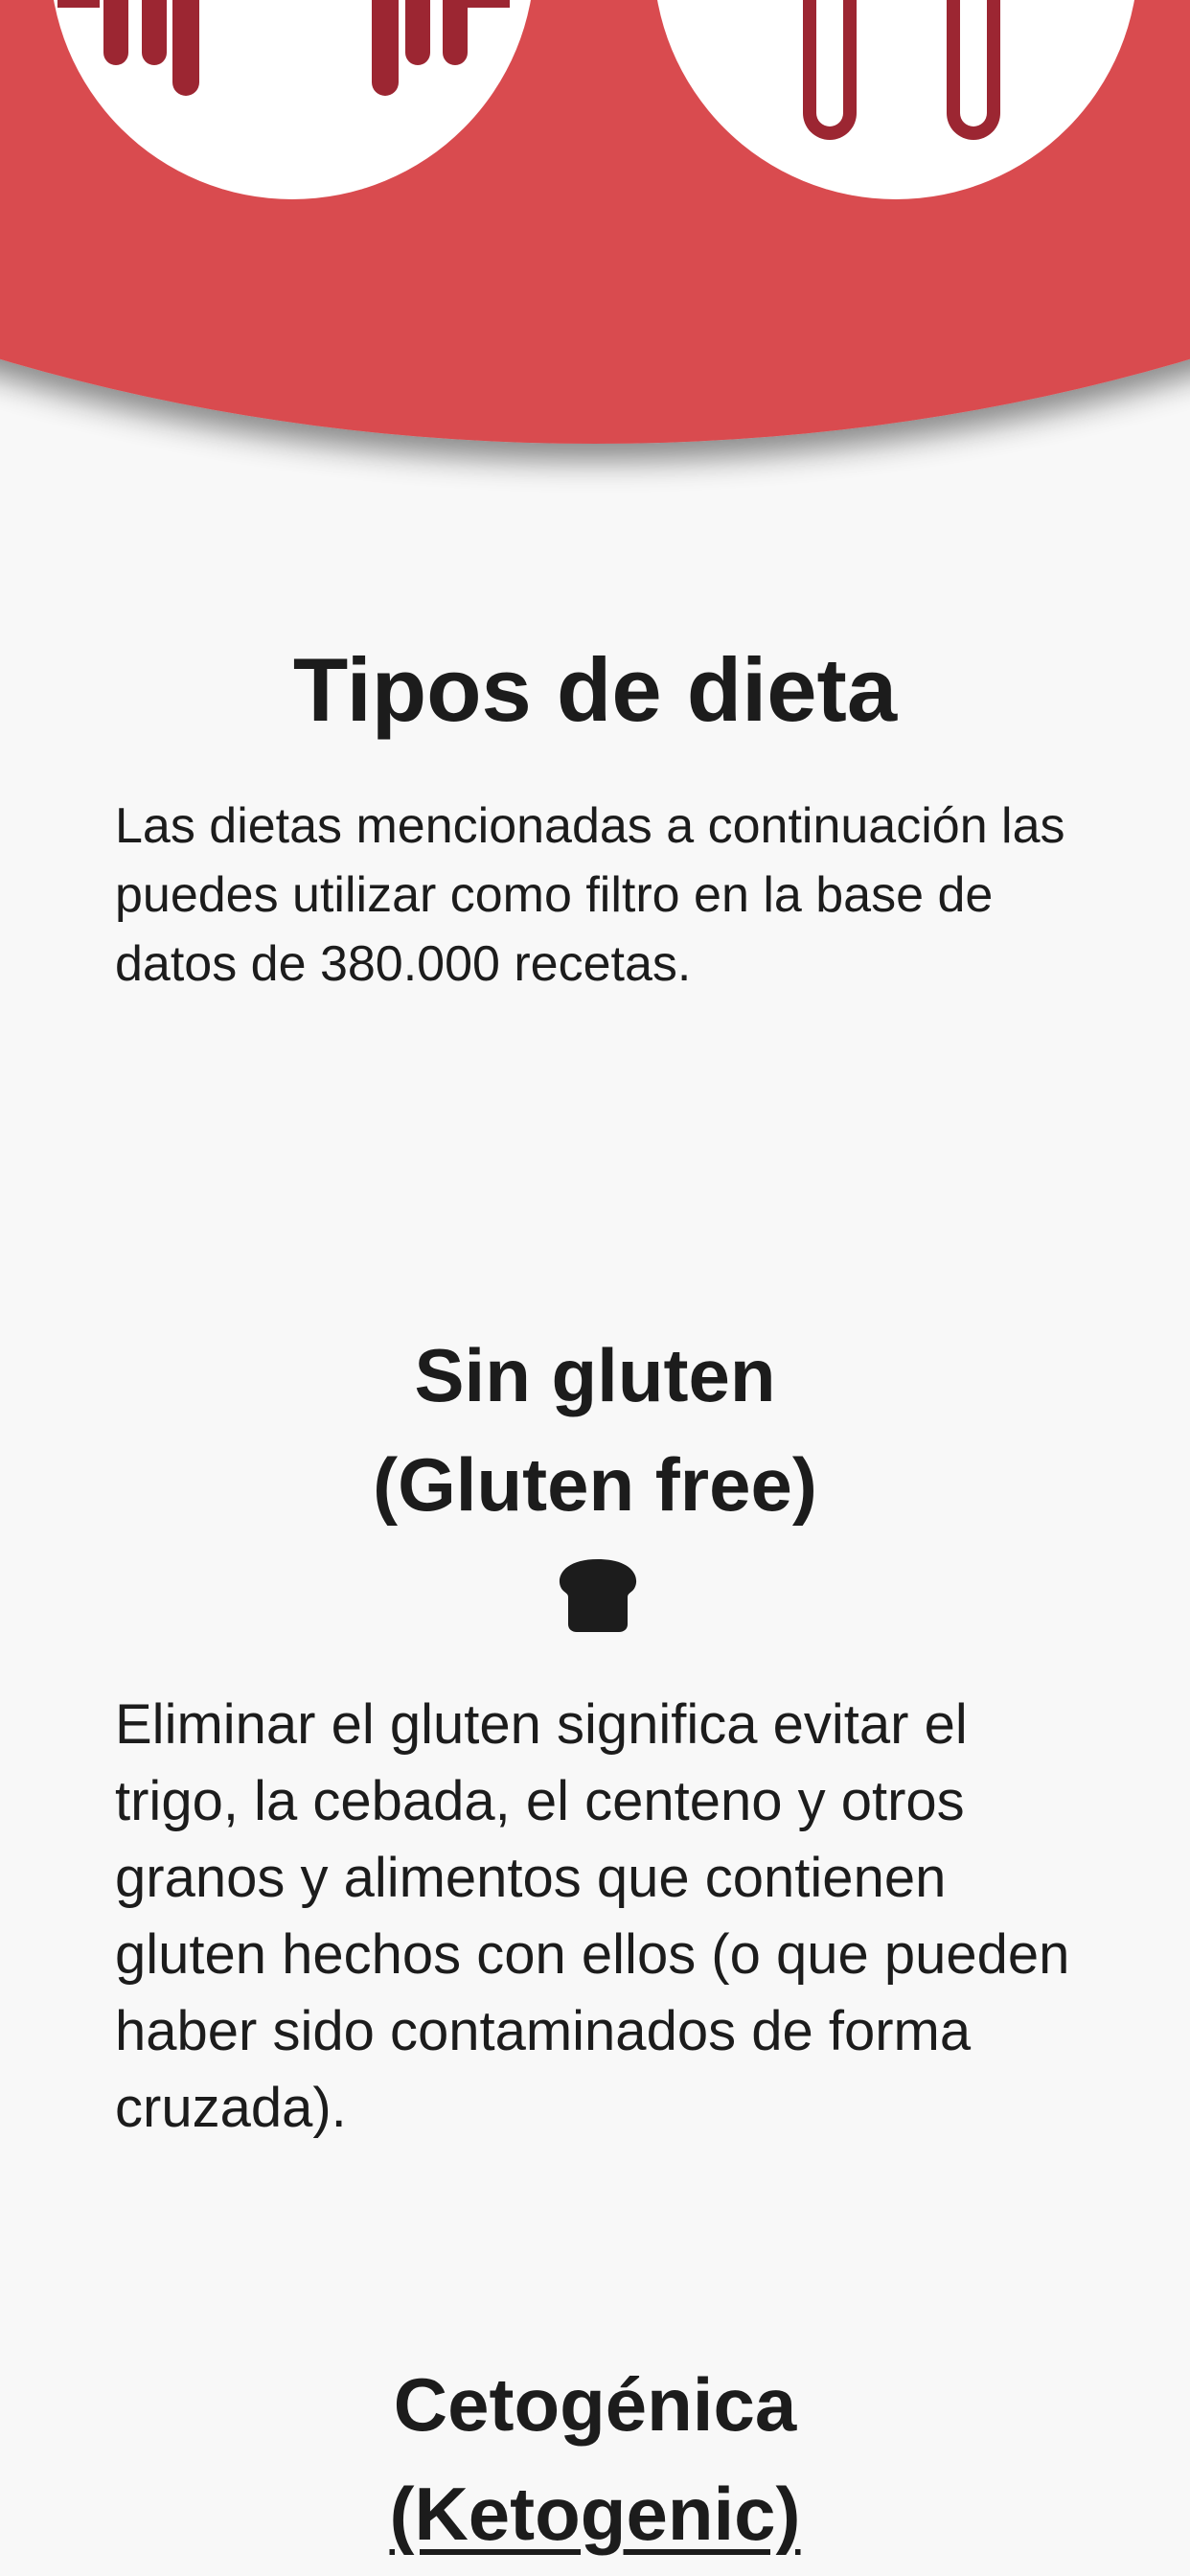 The width and height of the screenshot is (1190, 2576). I want to click on section-title-line1: Cetogénica, so click(595, 2404).